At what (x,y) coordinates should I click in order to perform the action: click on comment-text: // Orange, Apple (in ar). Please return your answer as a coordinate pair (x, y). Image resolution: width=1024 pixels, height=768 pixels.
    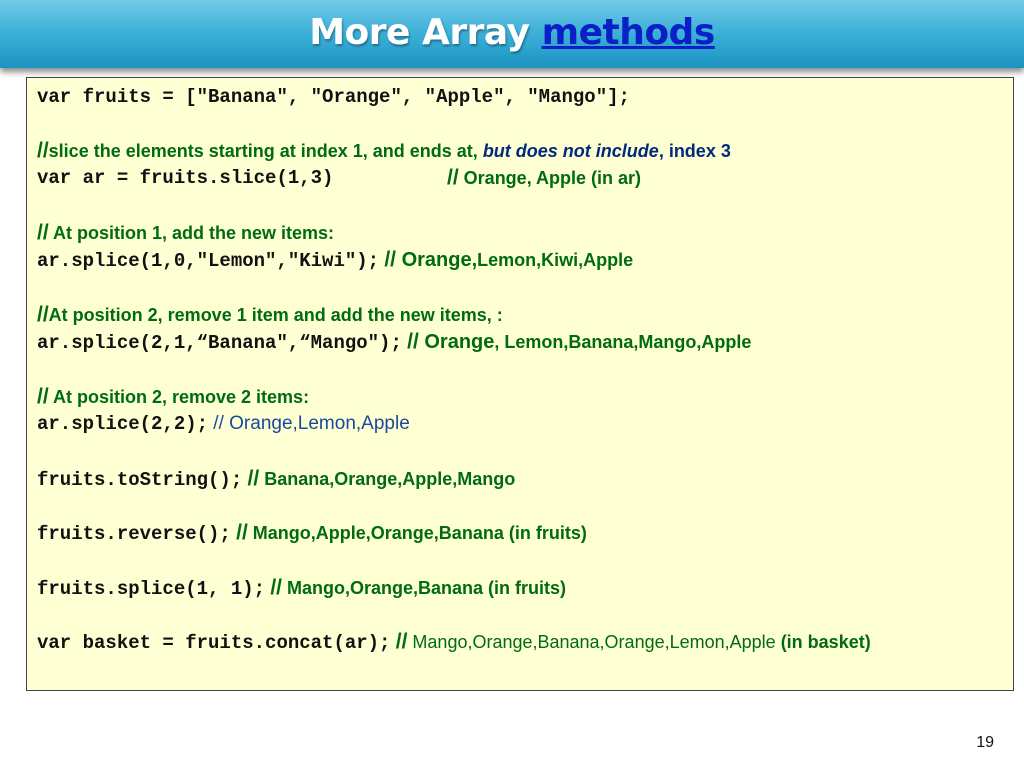
    Looking at the image, I should click on (544, 178).